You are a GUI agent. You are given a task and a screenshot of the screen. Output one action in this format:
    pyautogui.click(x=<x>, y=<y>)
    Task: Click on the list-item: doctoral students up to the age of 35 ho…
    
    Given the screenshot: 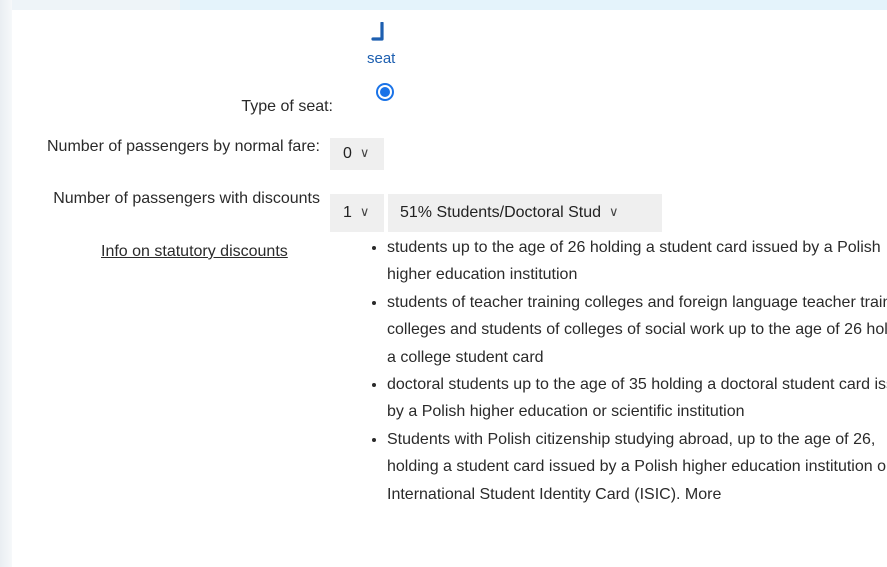 What is the action you would take?
    pyautogui.click(x=637, y=398)
    